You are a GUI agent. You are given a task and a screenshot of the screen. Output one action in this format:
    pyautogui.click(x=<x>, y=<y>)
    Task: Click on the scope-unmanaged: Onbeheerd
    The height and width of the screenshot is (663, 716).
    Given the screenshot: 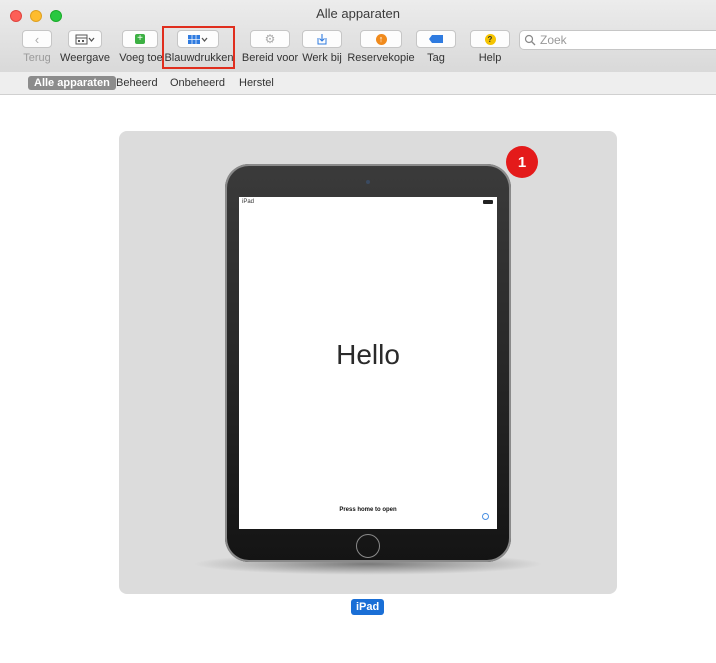 What is the action you would take?
    pyautogui.click(x=197, y=83)
    